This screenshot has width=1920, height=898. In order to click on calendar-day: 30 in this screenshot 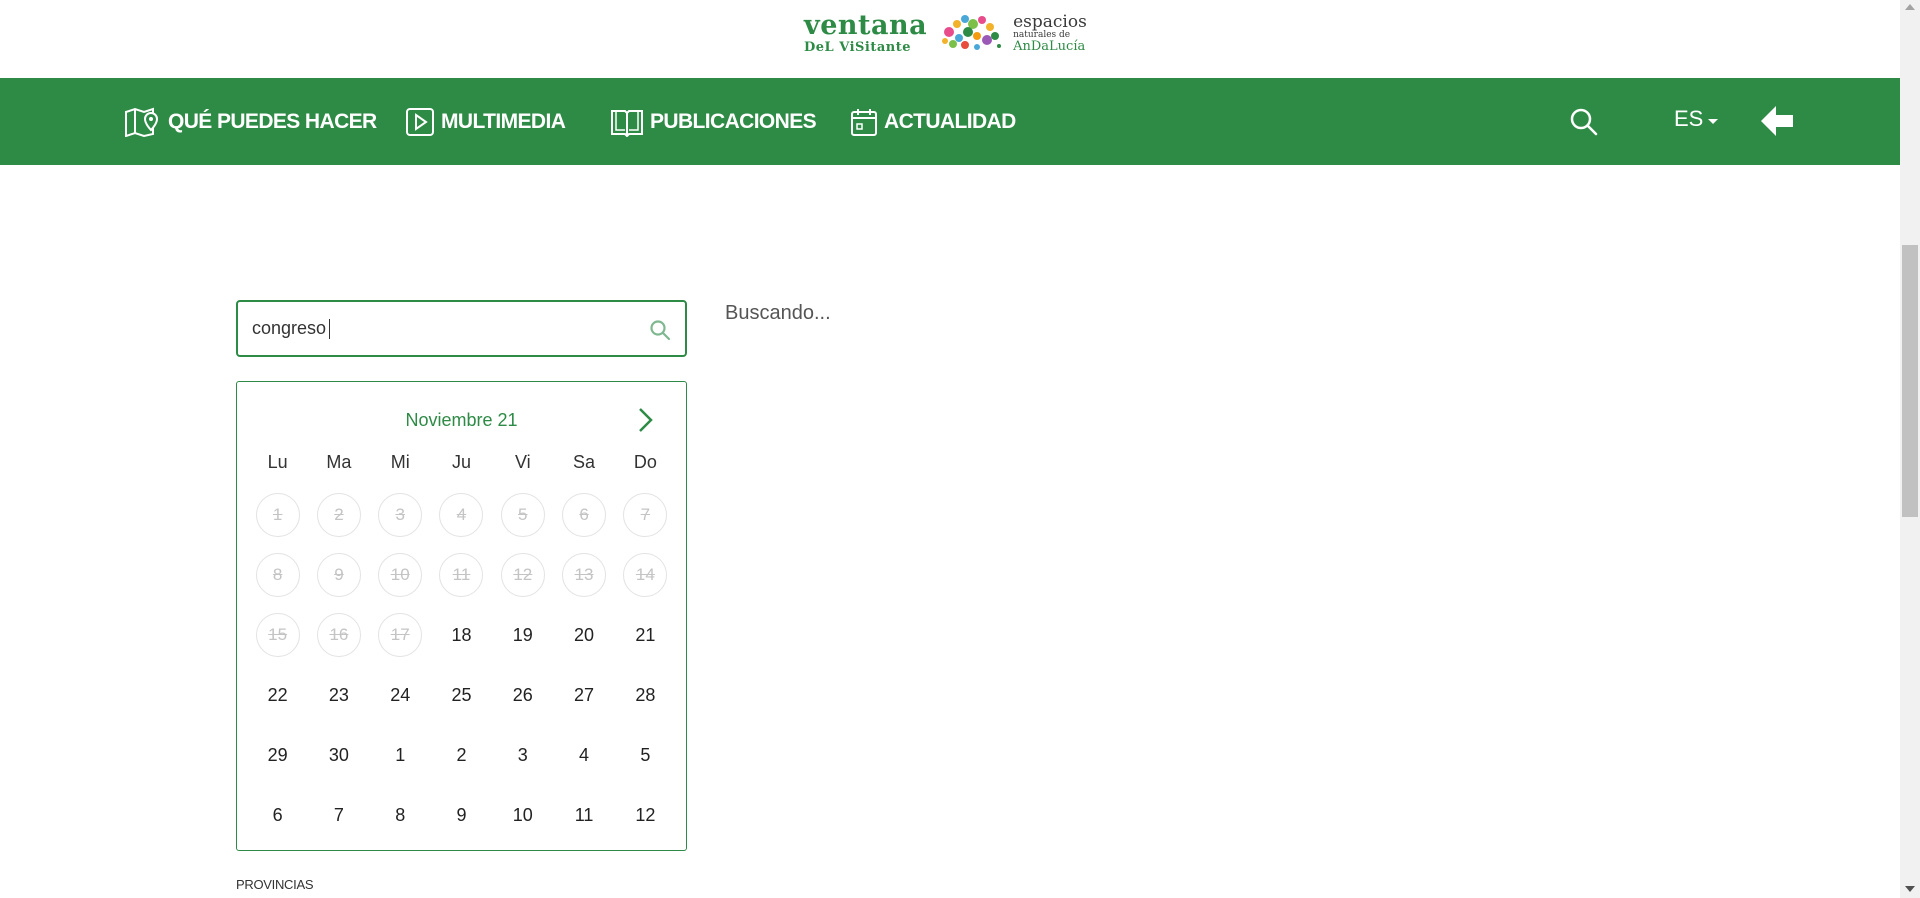, I will do `click(338, 755)`.